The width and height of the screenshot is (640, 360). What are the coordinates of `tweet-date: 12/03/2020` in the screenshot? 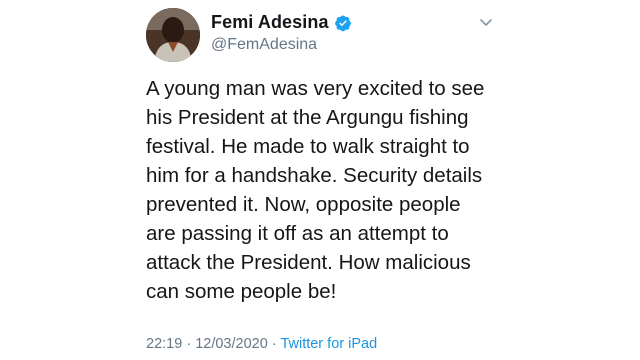 It's located at (231, 344).